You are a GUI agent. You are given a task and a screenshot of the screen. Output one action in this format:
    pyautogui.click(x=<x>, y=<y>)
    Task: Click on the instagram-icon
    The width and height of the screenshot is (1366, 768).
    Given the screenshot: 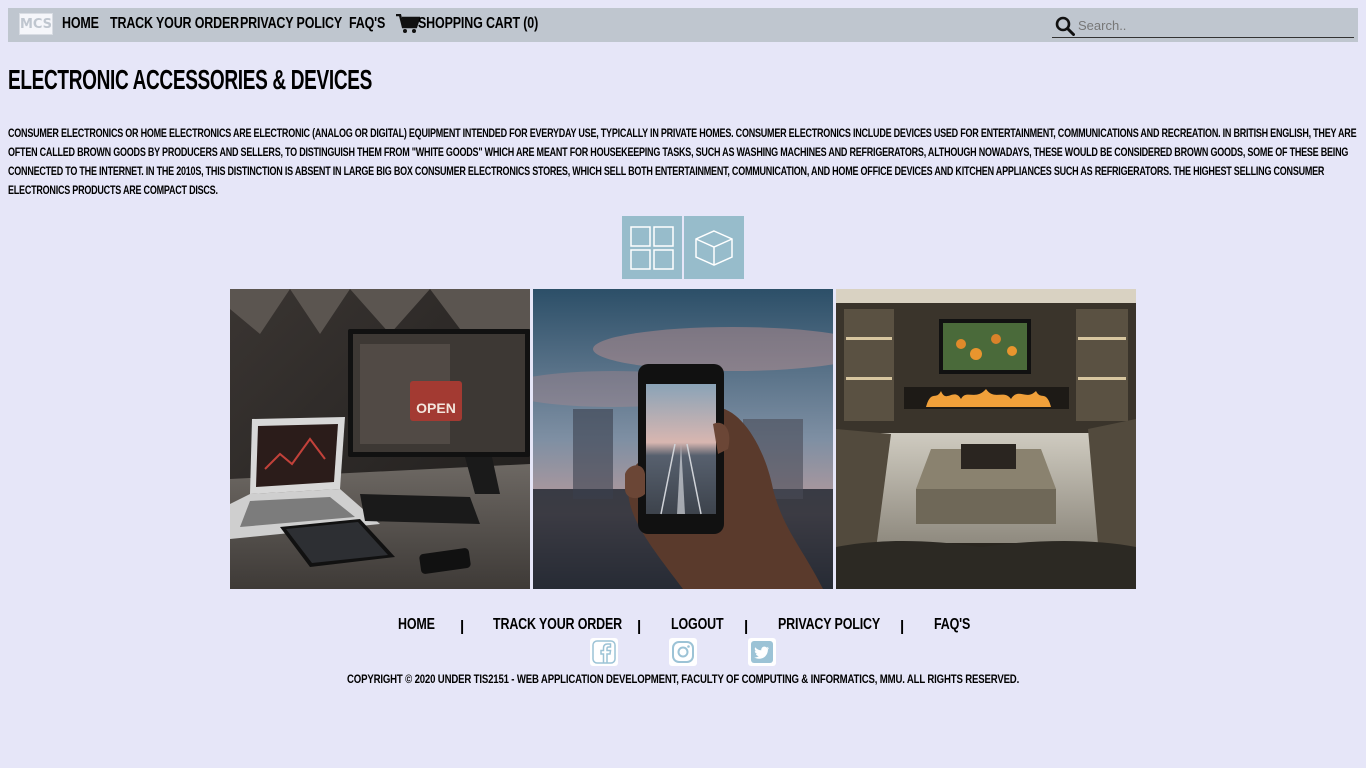 What is the action you would take?
    pyautogui.click(x=683, y=652)
    